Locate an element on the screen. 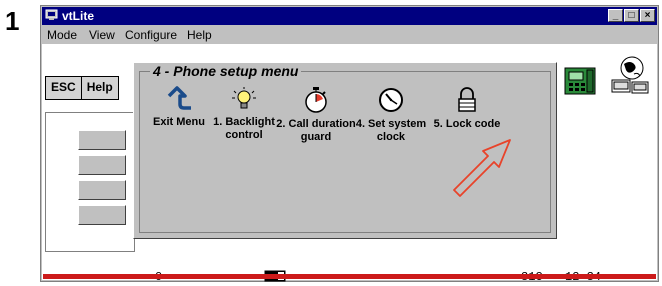 Image resolution: width=662 pixels, height=286 pixels. menu-bar: Mode View Configure Help is located at coordinates (349, 35).